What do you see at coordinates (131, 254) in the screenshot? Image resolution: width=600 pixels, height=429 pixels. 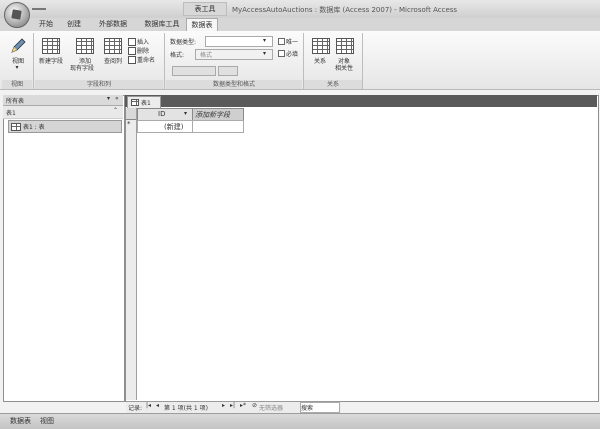 I see `record-selector-column` at bounding box center [131, 254].